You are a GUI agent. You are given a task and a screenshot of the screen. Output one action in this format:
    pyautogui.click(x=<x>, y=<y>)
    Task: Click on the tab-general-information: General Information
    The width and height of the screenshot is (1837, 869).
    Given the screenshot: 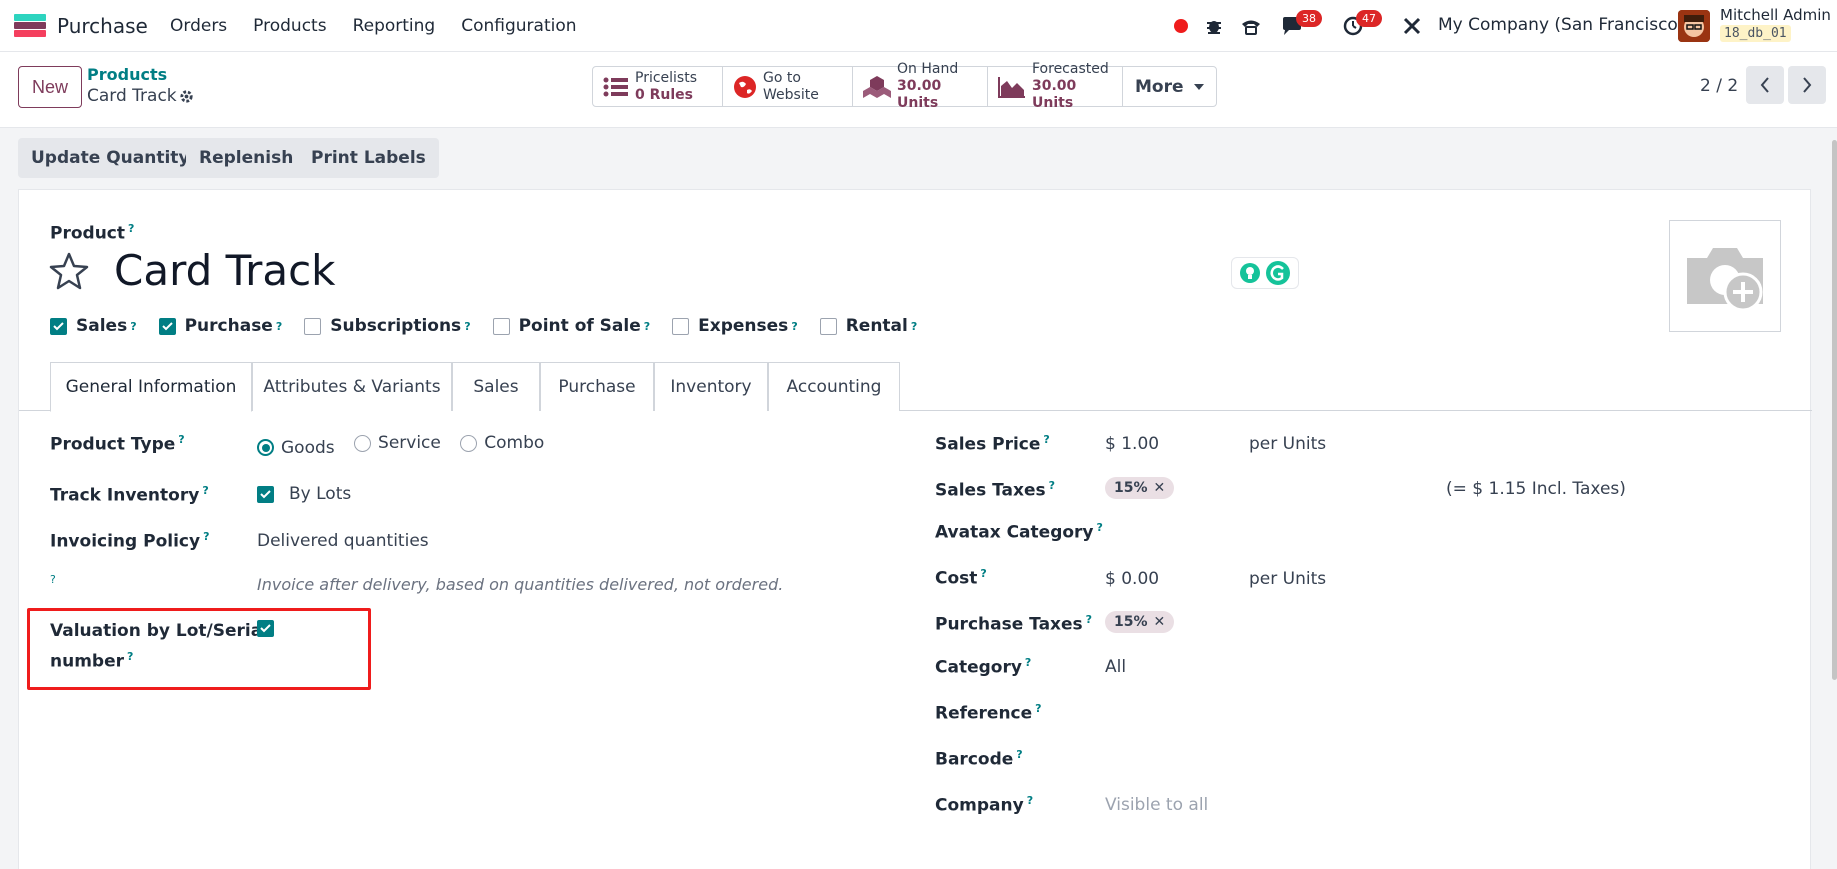 What is the action you would take?
    pyautogui.click(x=151, y=387)
    